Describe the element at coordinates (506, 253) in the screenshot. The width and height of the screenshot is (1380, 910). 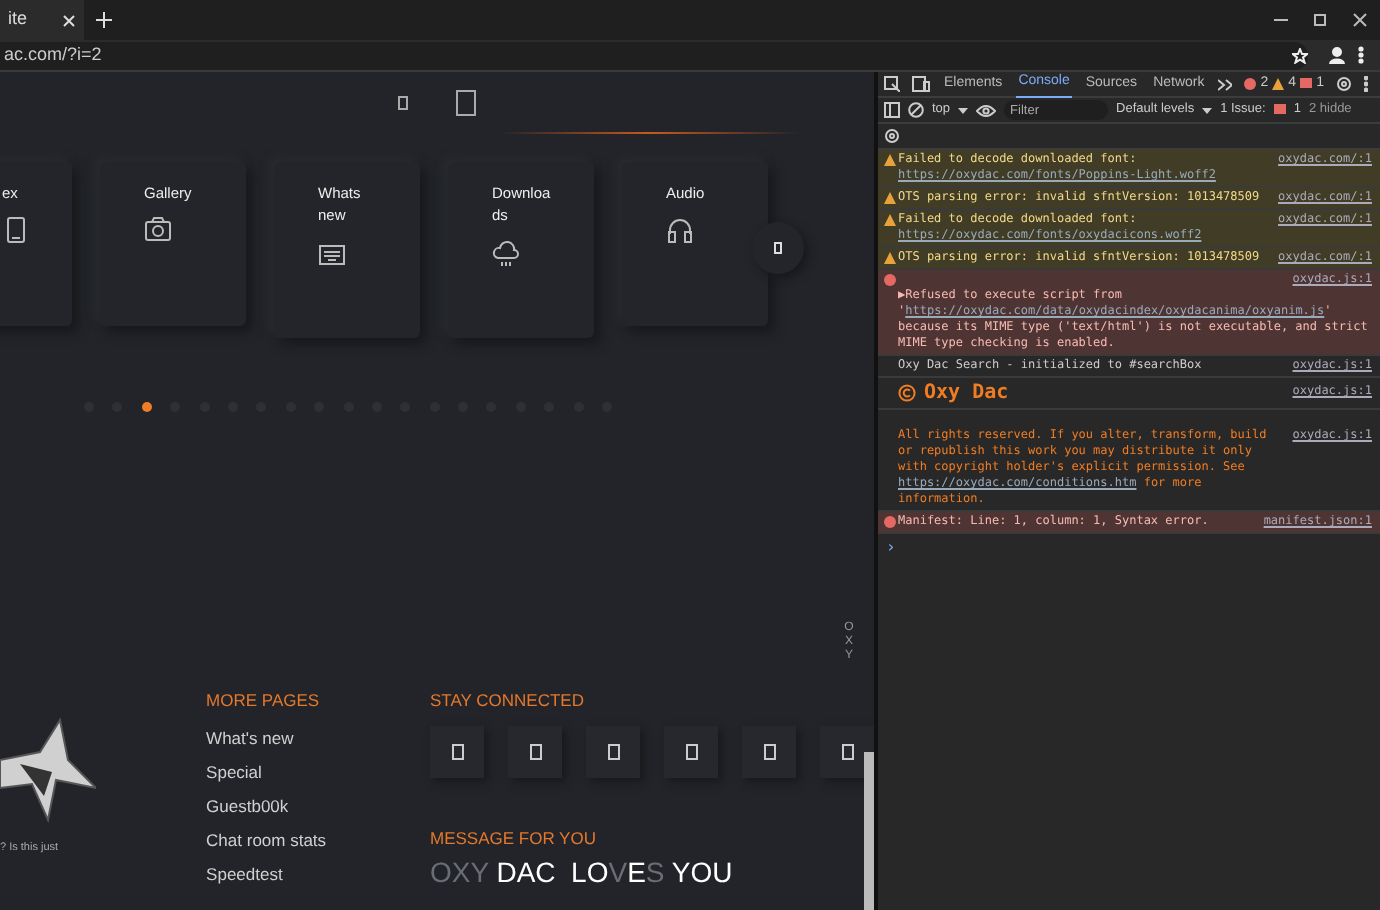
I see `cloud-icon` at that location.